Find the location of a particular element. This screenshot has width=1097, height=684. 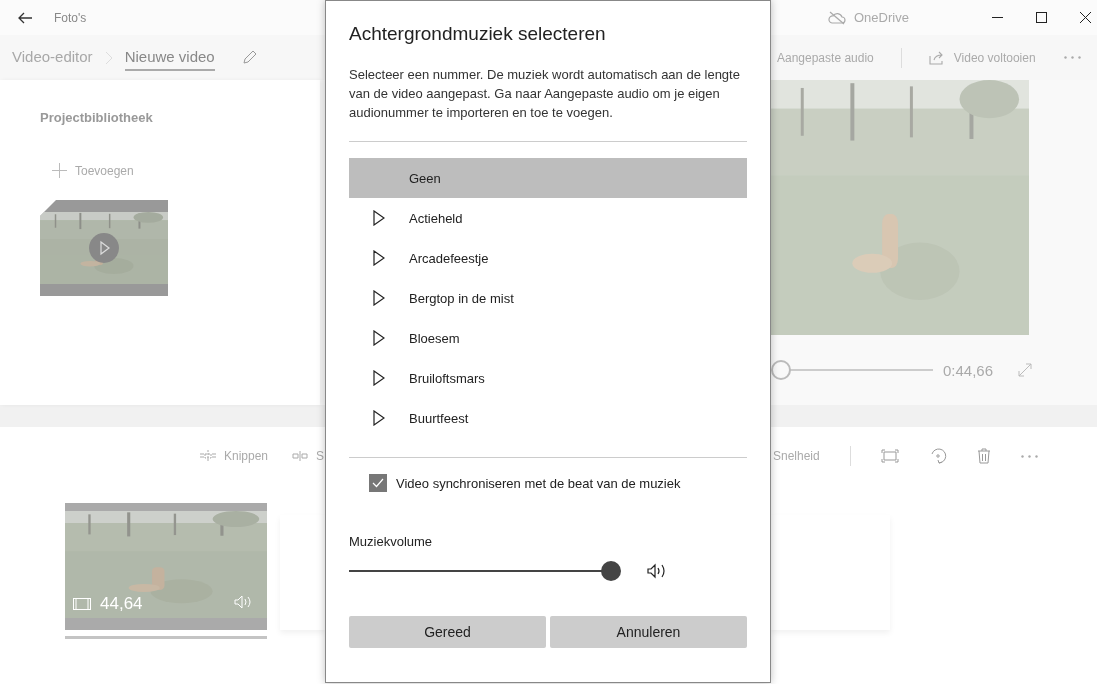

sync-label: Video synchroniseren met de beat van de muziek is located at coordinates (538, 483).